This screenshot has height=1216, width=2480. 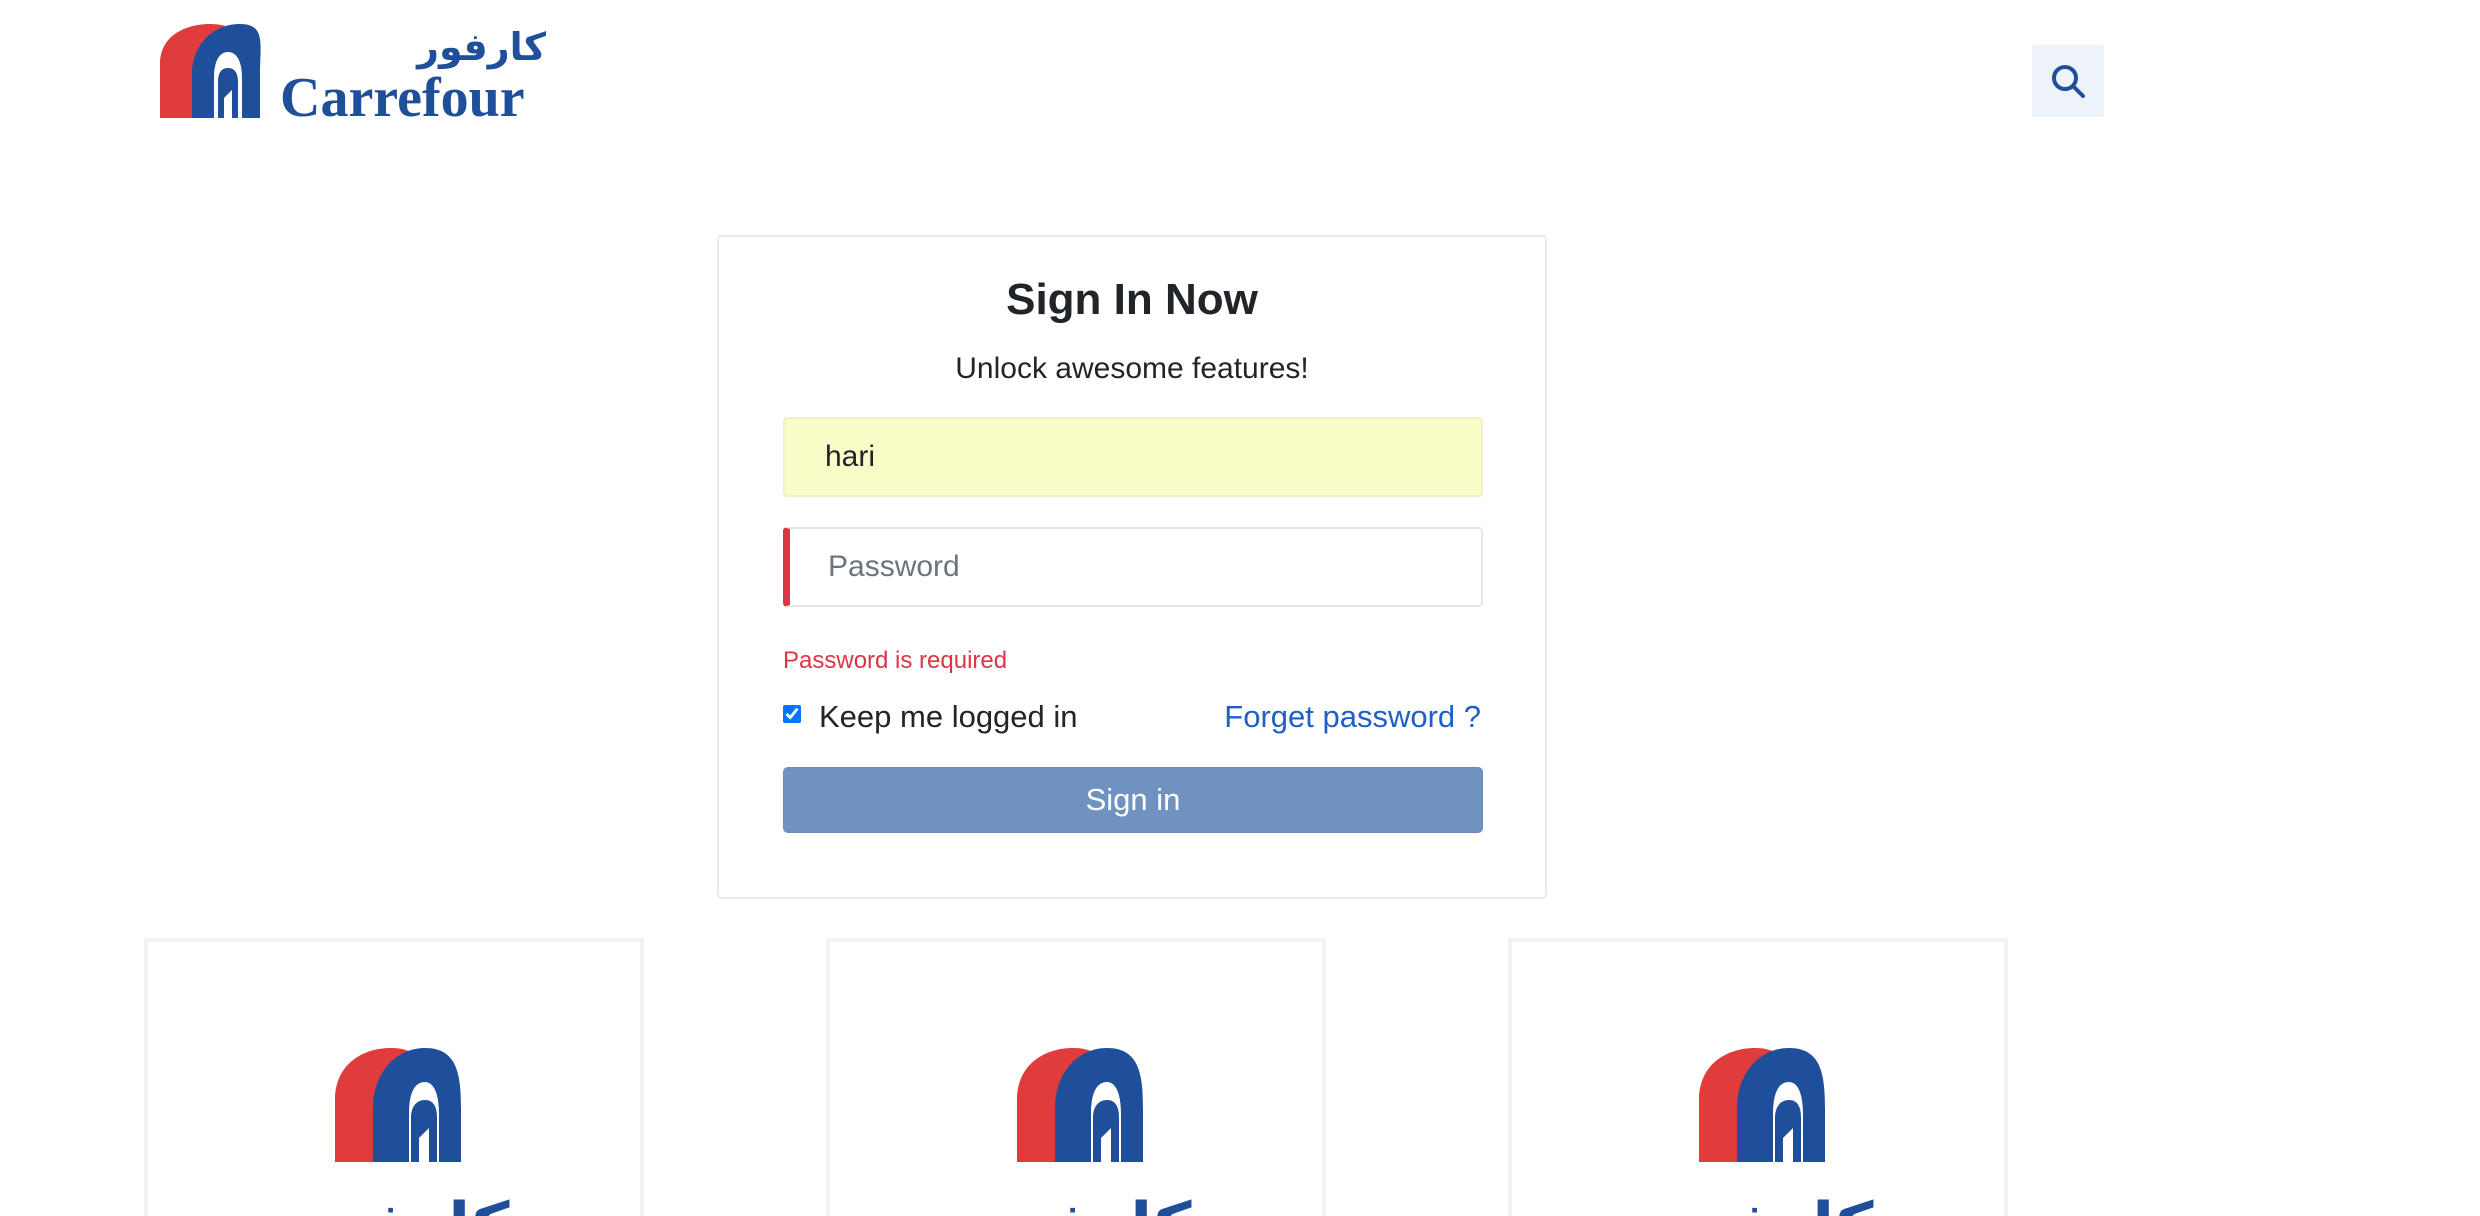 I want to click on signin-button: Sign in, so click(x=1133, y=800).